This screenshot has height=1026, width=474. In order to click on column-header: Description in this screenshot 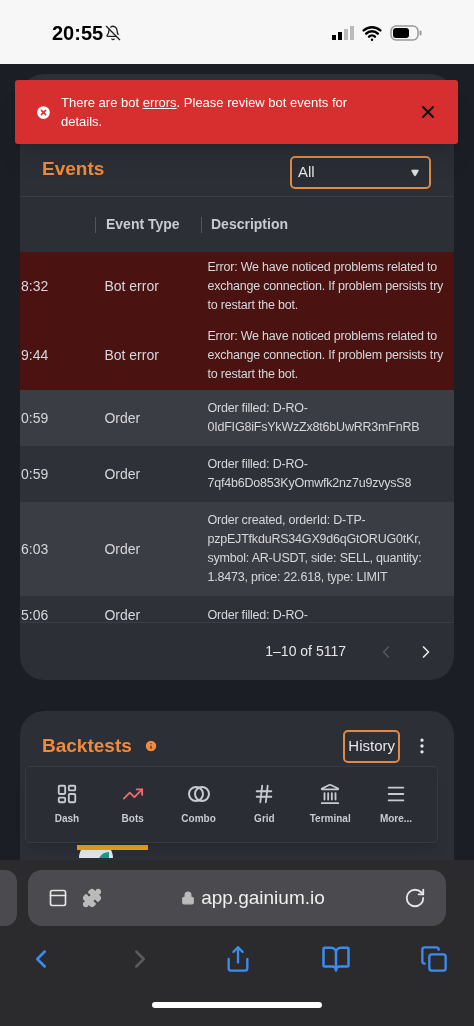, I will do `click(249, 224)`.